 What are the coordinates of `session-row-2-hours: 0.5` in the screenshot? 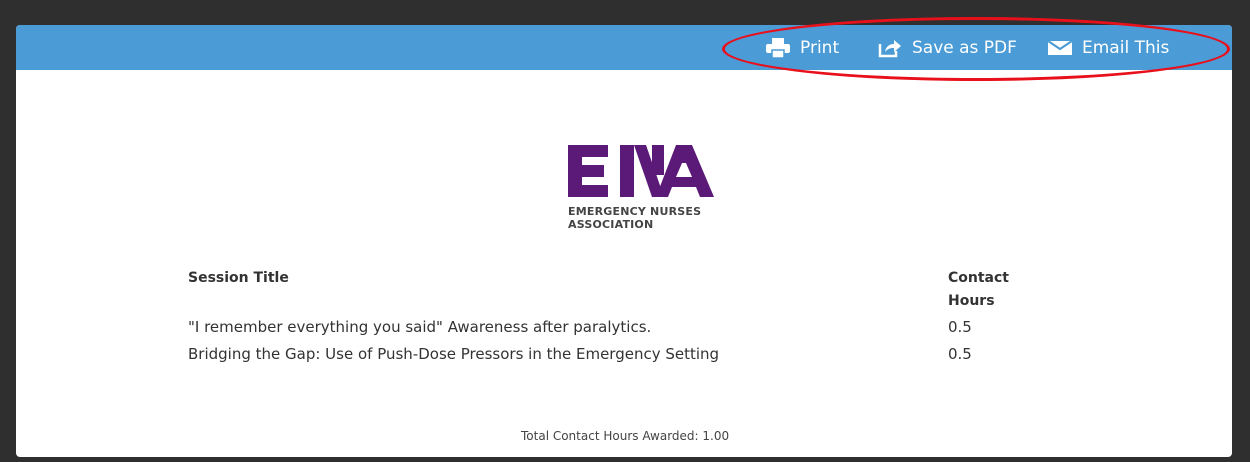 It's located at (960, 354).